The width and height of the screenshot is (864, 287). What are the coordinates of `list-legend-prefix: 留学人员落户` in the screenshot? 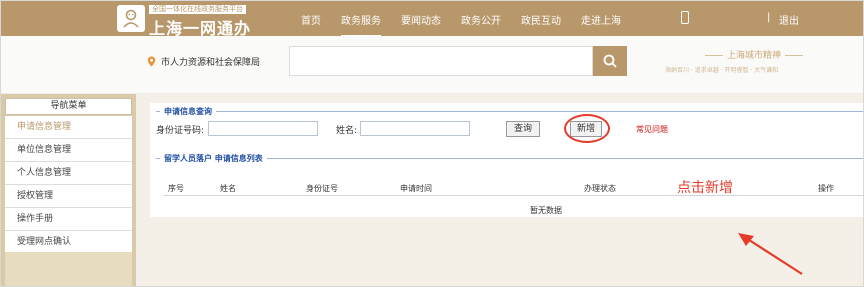 It's located at (188, 158).